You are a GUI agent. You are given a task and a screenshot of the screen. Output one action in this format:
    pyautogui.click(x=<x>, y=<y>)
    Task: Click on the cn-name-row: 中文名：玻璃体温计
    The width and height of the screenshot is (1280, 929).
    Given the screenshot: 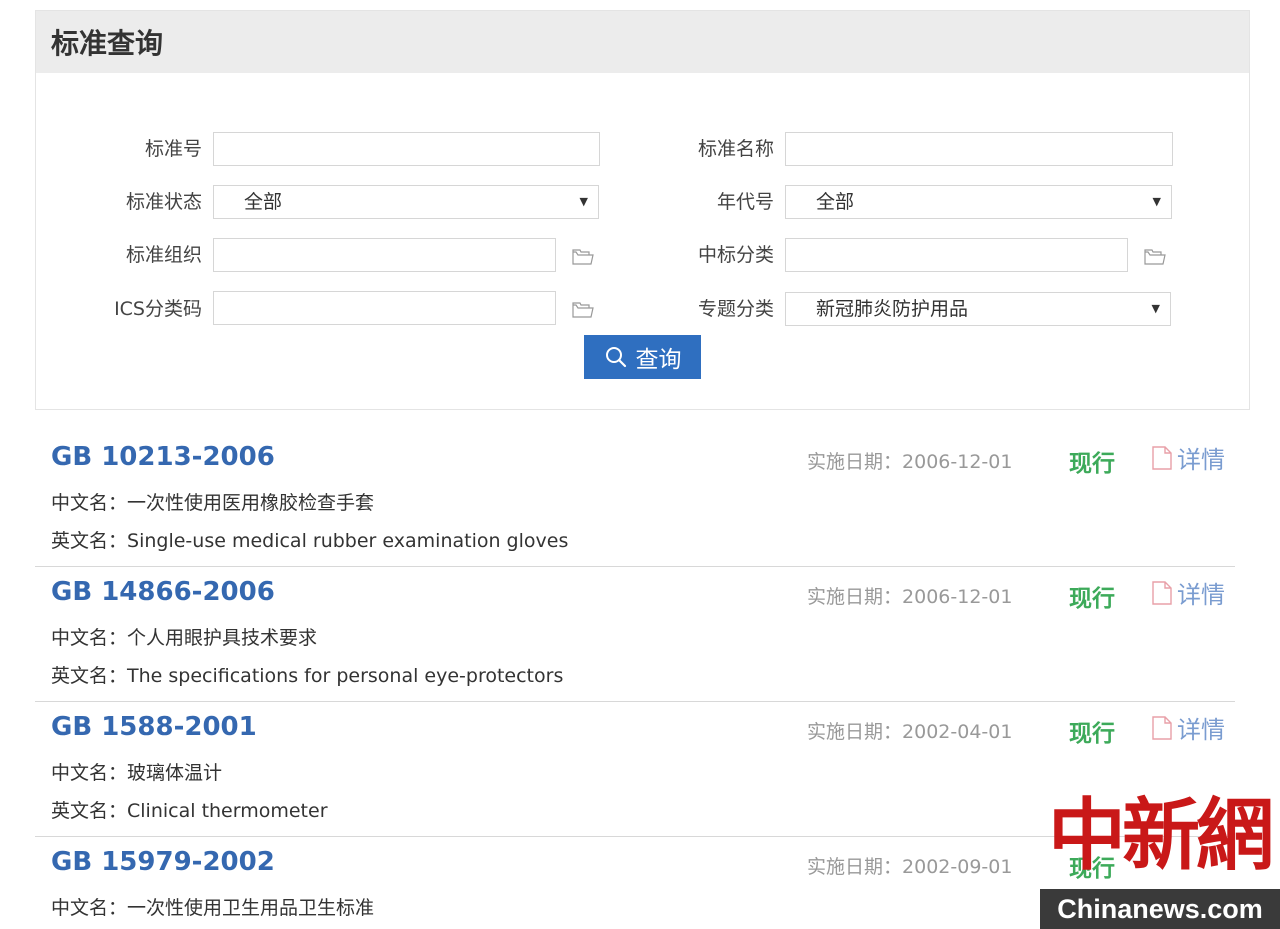 What is the action you would take?
    pyautogui.click(x=136, y=771)
    